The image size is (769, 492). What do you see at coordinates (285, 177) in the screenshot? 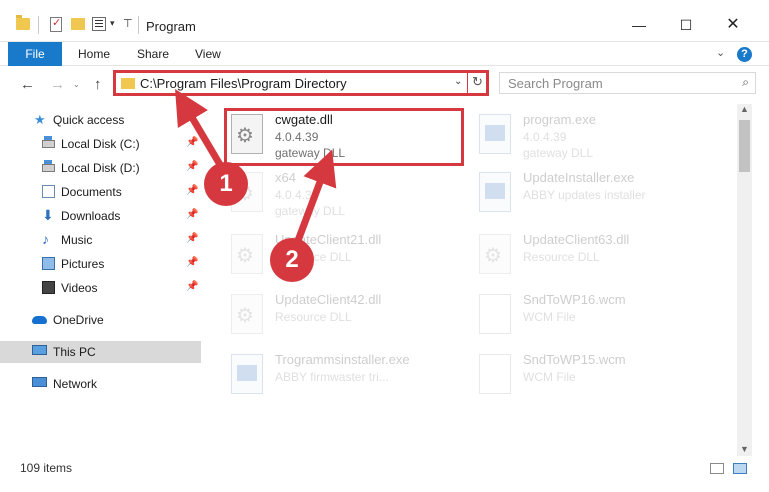
I see `file-name: x64` at bounding box center [285, 177].